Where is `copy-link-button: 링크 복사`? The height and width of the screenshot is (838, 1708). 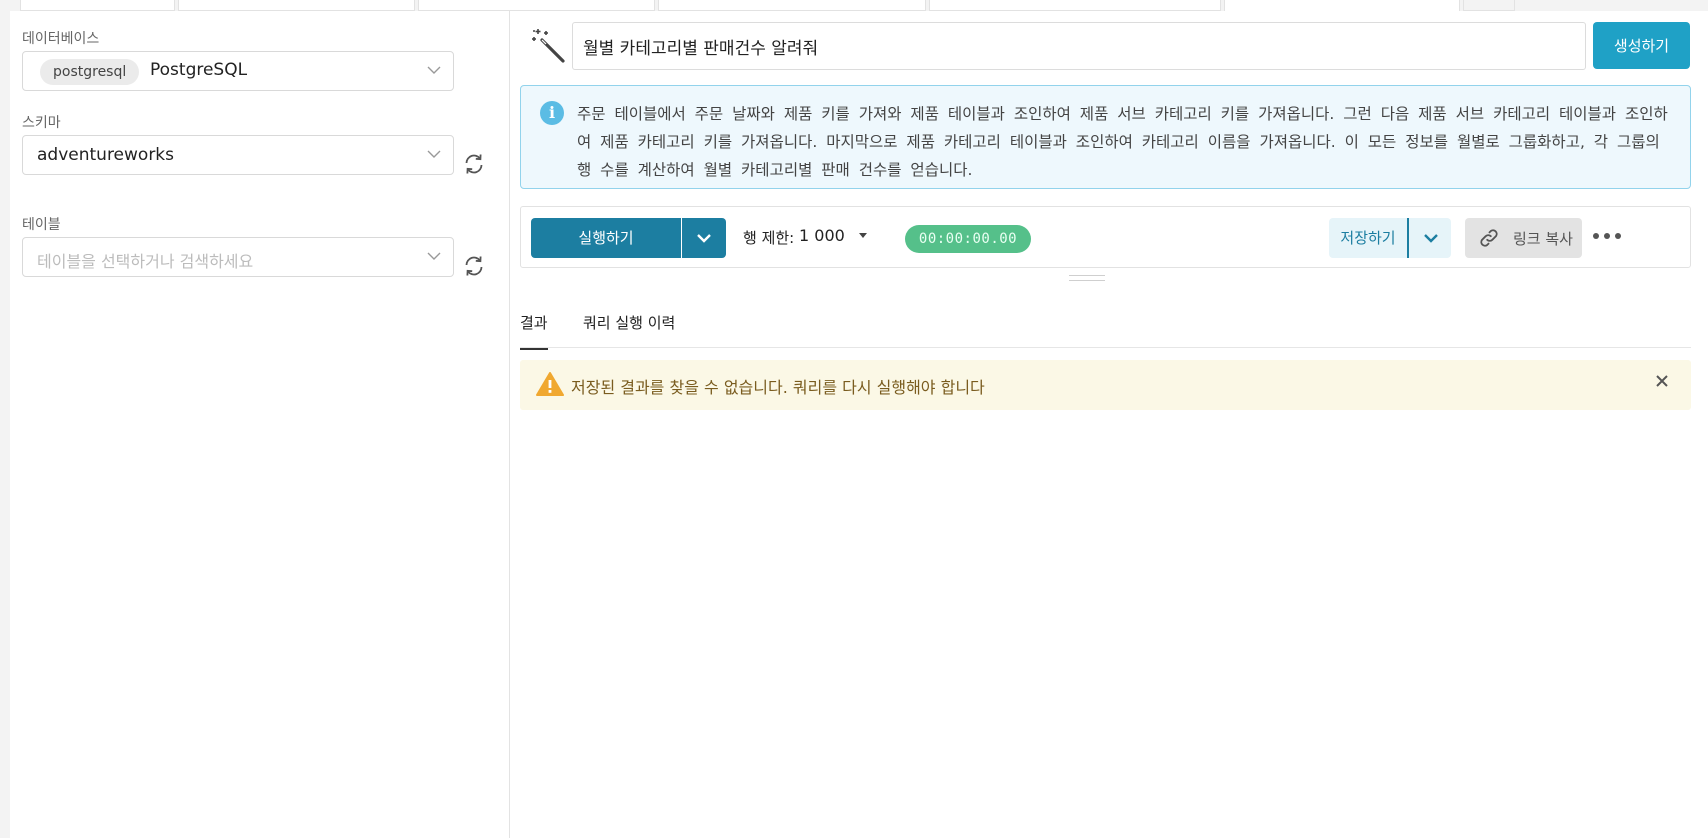 copy-link-button: 링크 복사 is located at coordinates (1523, 238).